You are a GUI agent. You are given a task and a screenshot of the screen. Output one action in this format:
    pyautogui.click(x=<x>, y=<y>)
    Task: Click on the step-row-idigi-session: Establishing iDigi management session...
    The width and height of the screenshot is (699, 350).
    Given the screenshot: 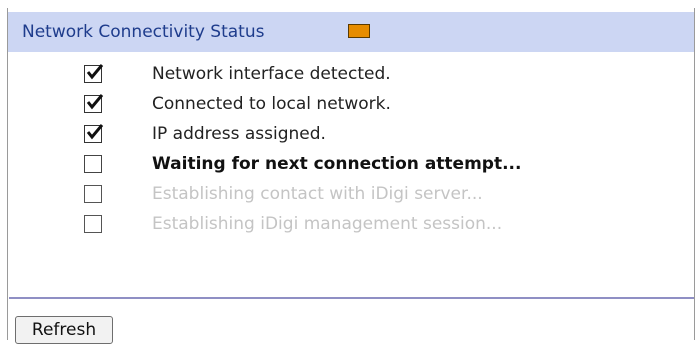 What is the action you would take?
    pyautogui.click(x=349, y=227)
    